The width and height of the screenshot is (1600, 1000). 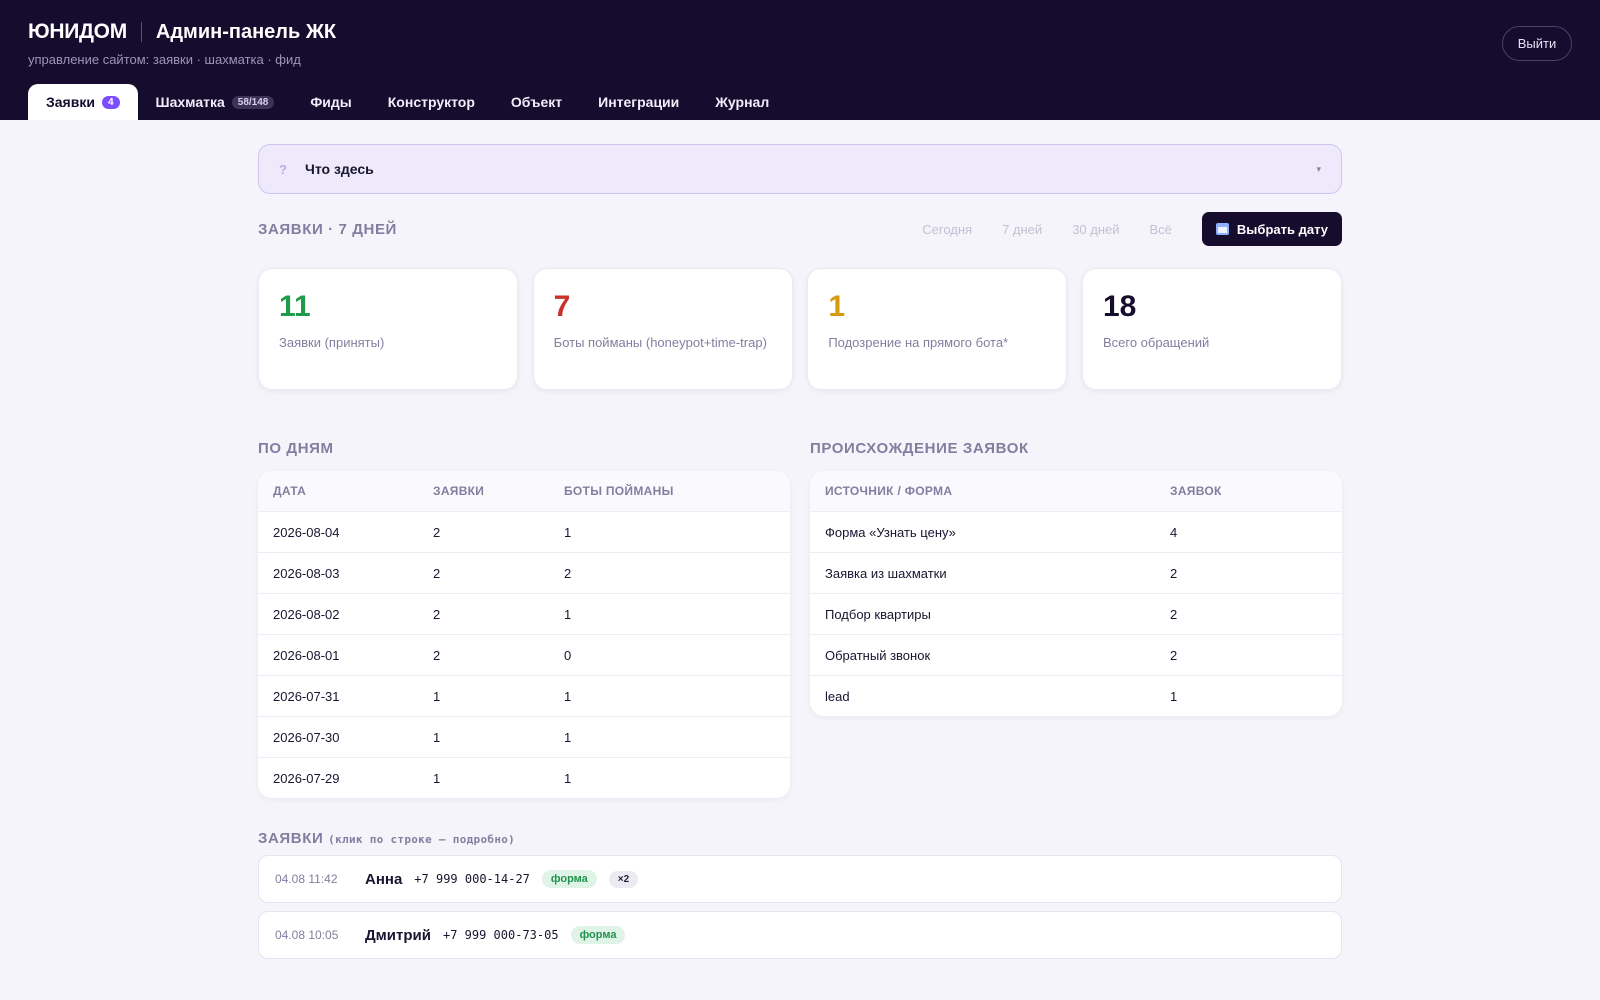 What do you see at coordinates (1156, 342) in the screenshot?
I see `stat-label: Всего обращений` at bounding box center [1156, 342].